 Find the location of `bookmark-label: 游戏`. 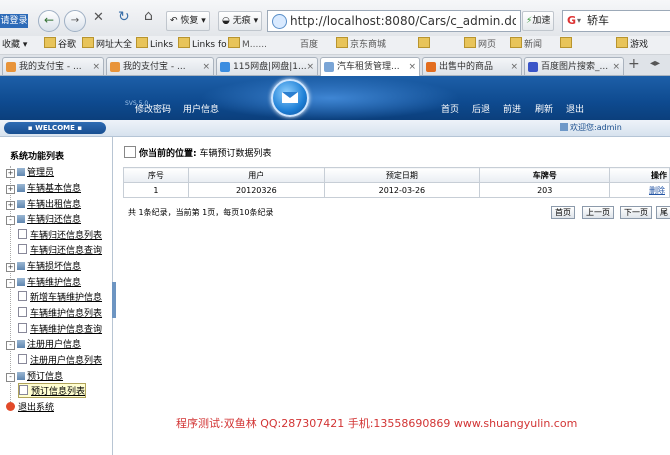

bookmark-label: 游戏 is located at coordinates (639, 45).